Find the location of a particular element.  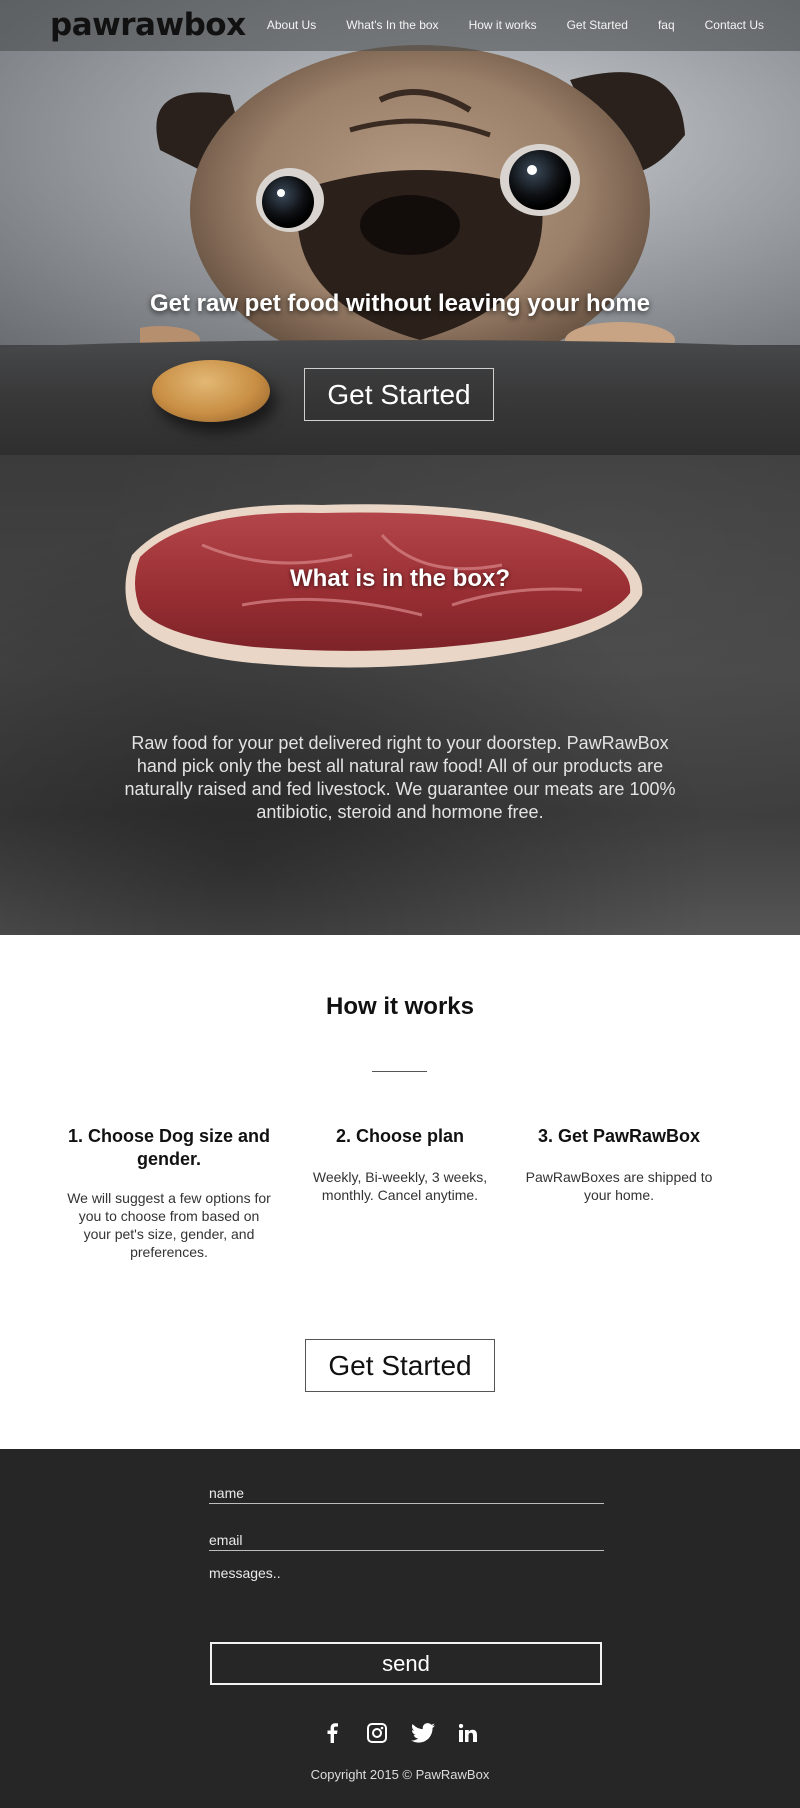

step-3-text: PawRawBoxes are shipped to your home. is located at coordinates (619, 1186).